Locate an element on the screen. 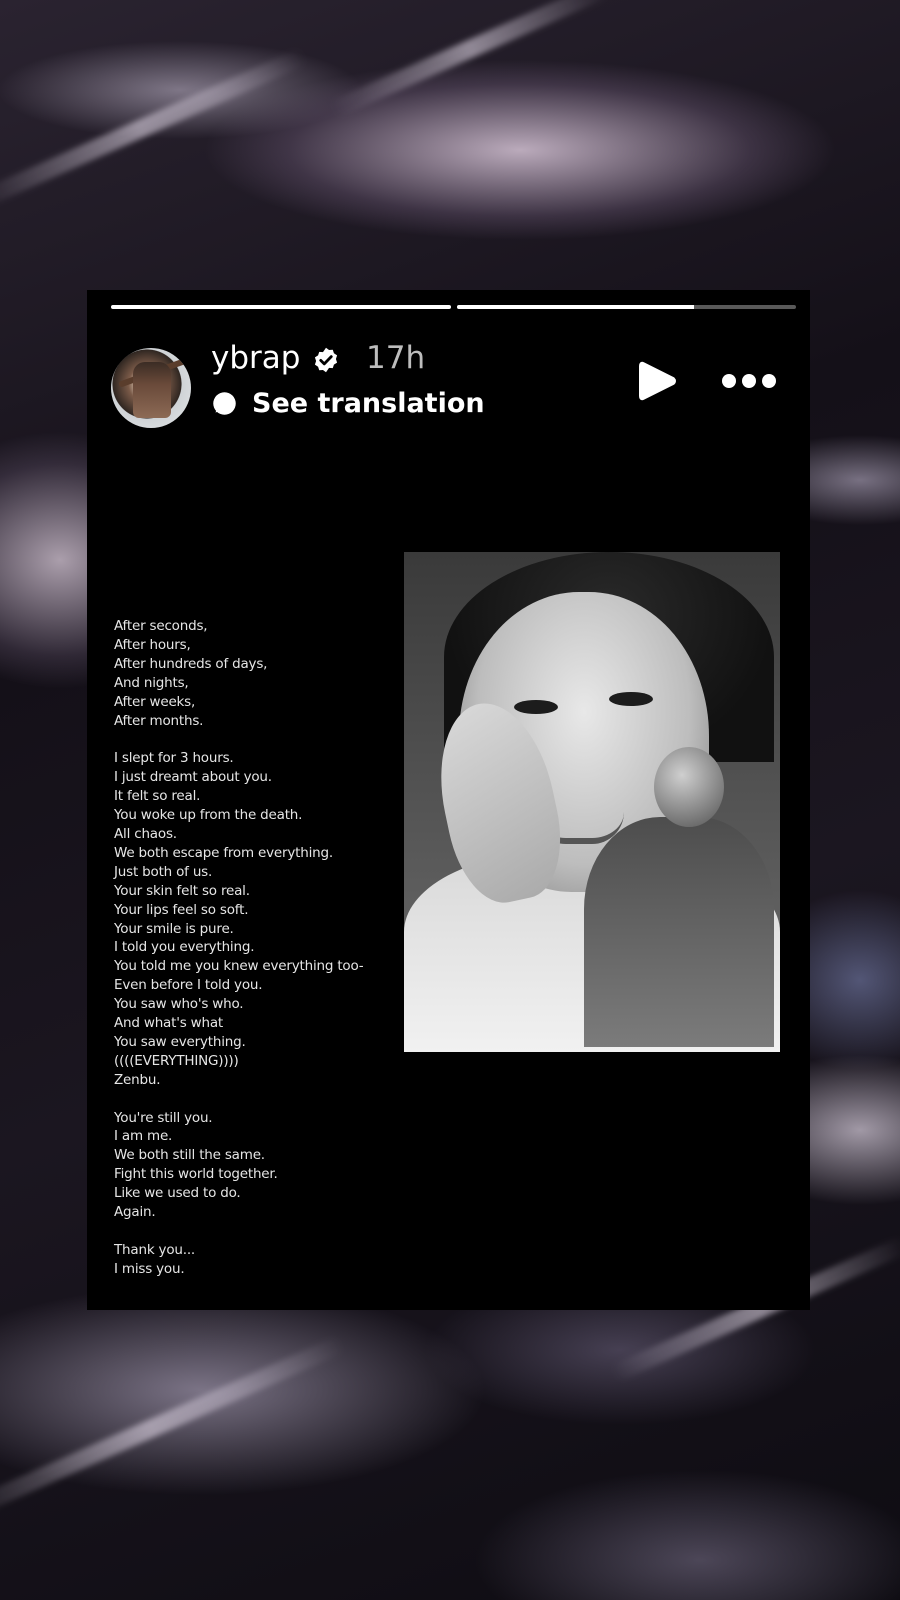 Image resolution: width=900 pixels, height=1600 pixels. story-photo is located at coordinates (592, 802).